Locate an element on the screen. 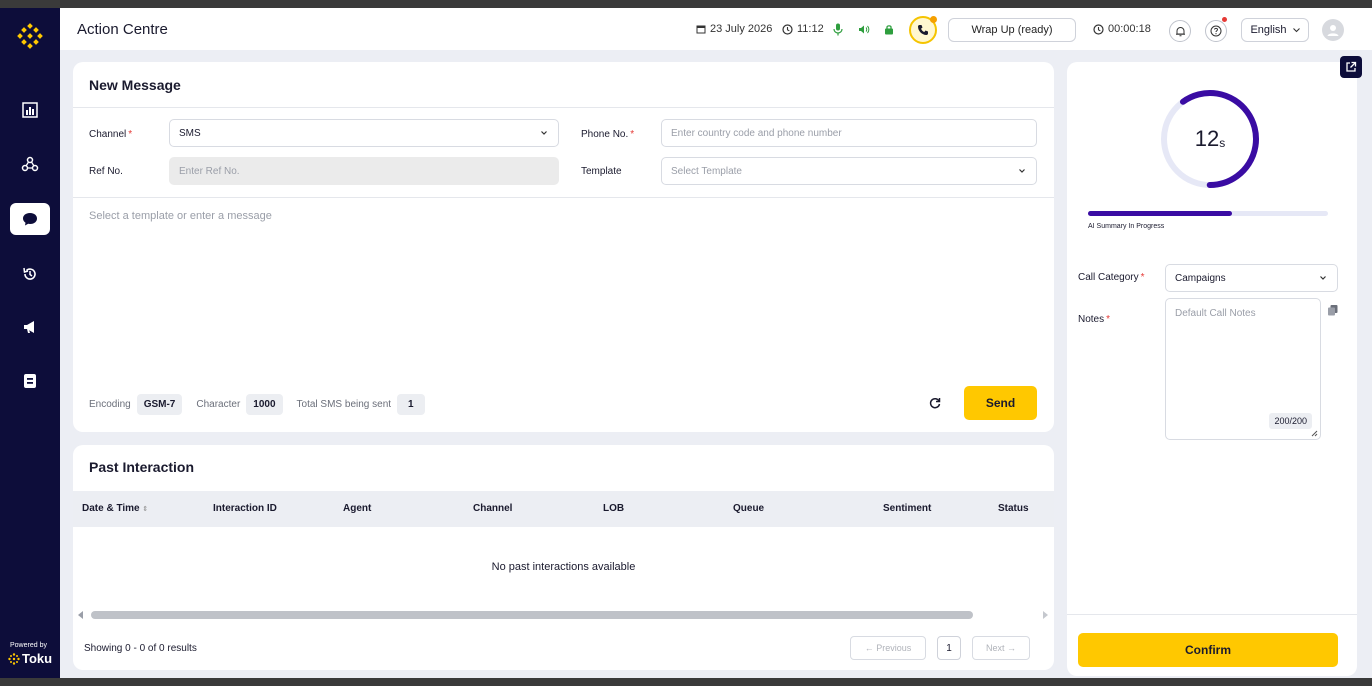  refresh-icon is located at coordinates (935, 403).